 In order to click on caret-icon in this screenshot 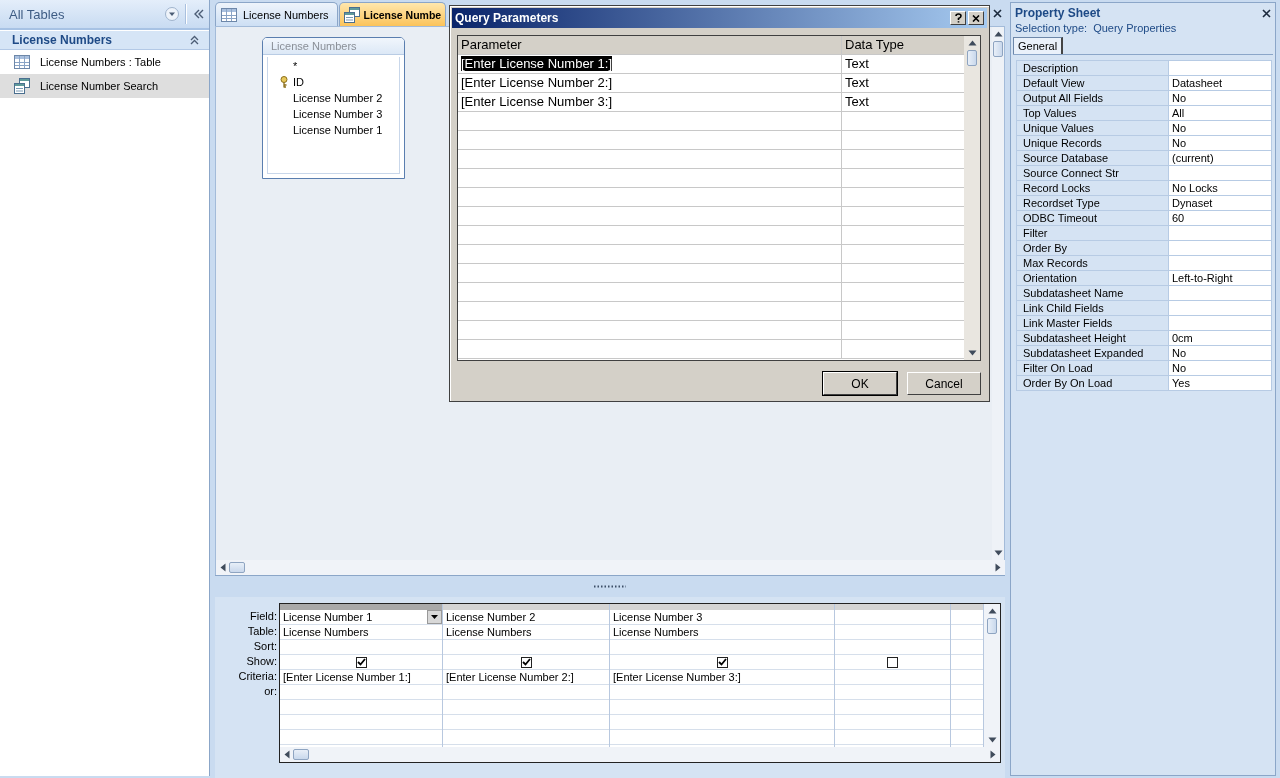, I will do `click(434, 617)`.